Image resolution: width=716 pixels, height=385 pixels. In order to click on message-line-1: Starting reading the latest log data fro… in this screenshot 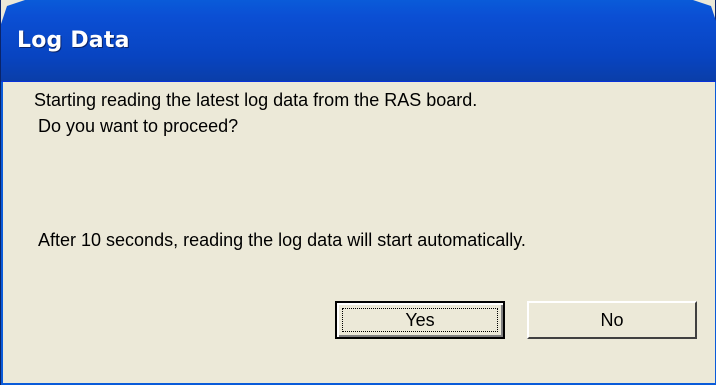, I will do `click(256, 100)`.